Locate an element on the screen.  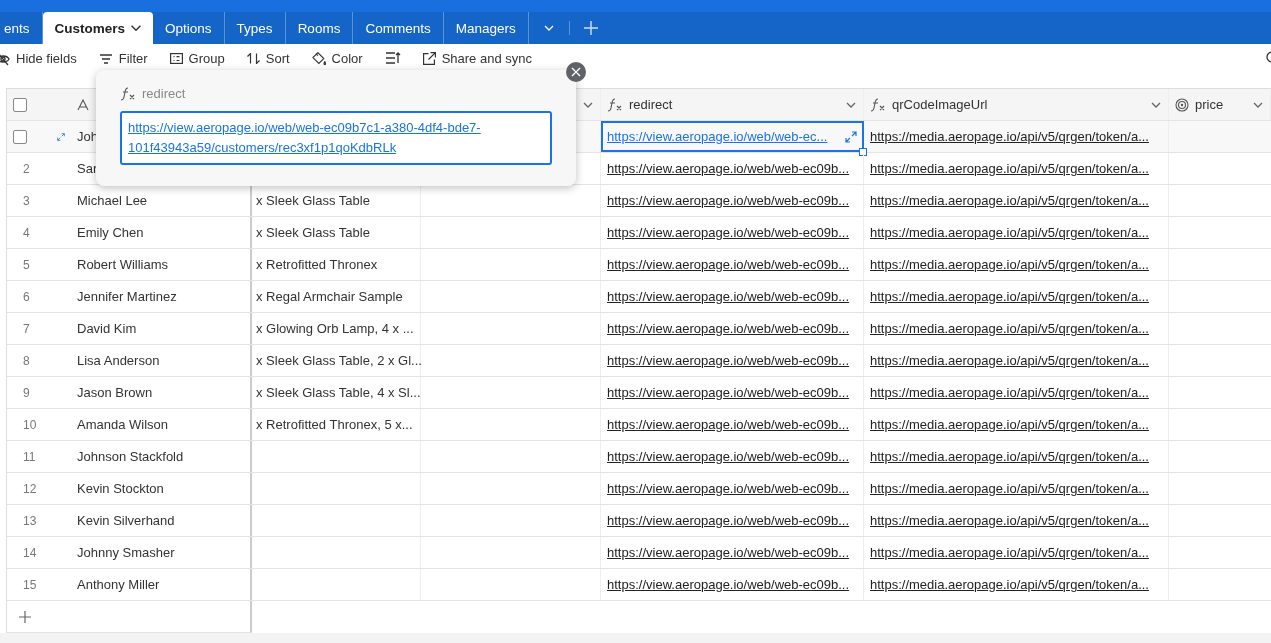
formula-icon is located at coordinates (878, 104).